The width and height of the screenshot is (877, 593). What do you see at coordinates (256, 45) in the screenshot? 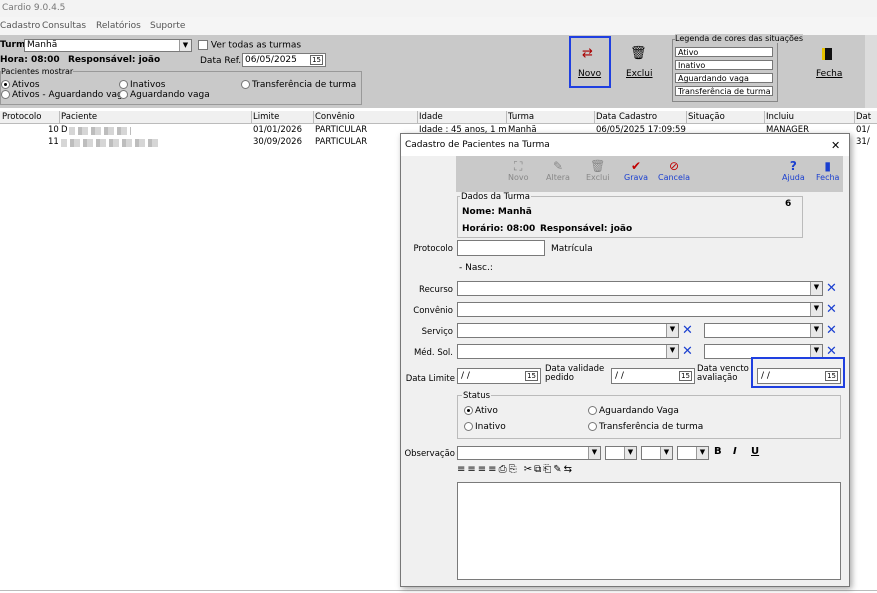
I see `ver-todas-label: Ver todas as turmas` at bounding box center [256, 45].